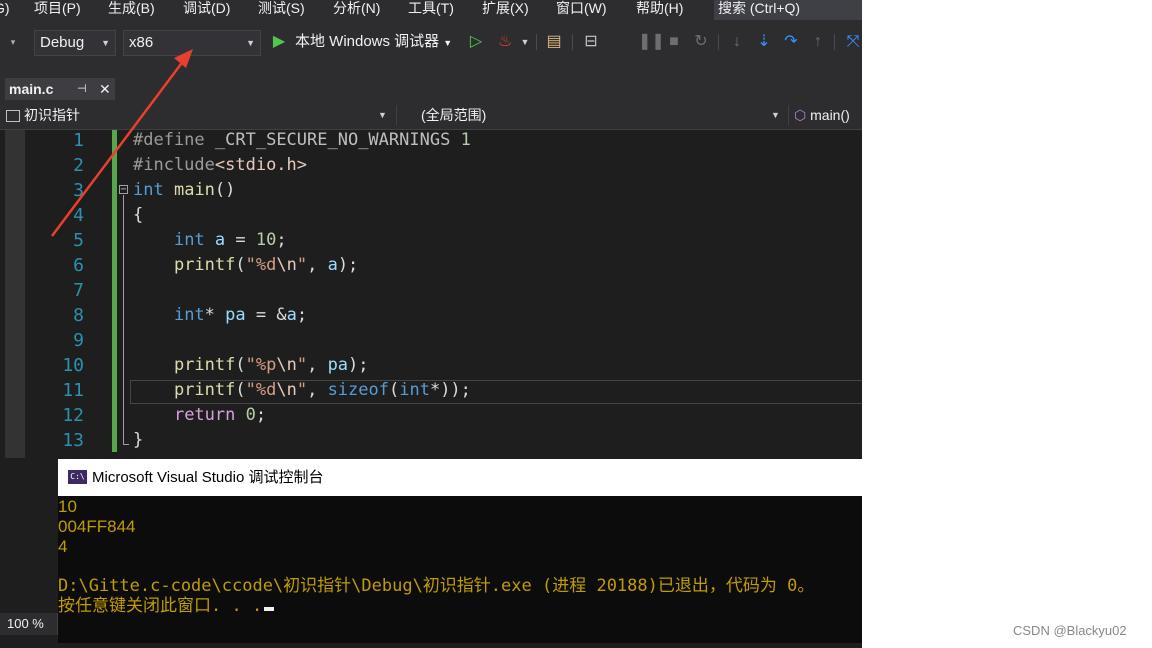 The width and height of the screenshot is (1152, 648). Describe the element at coordinates (118, 148) in the screenshot. I see `annotation-arrow-line` at that location.